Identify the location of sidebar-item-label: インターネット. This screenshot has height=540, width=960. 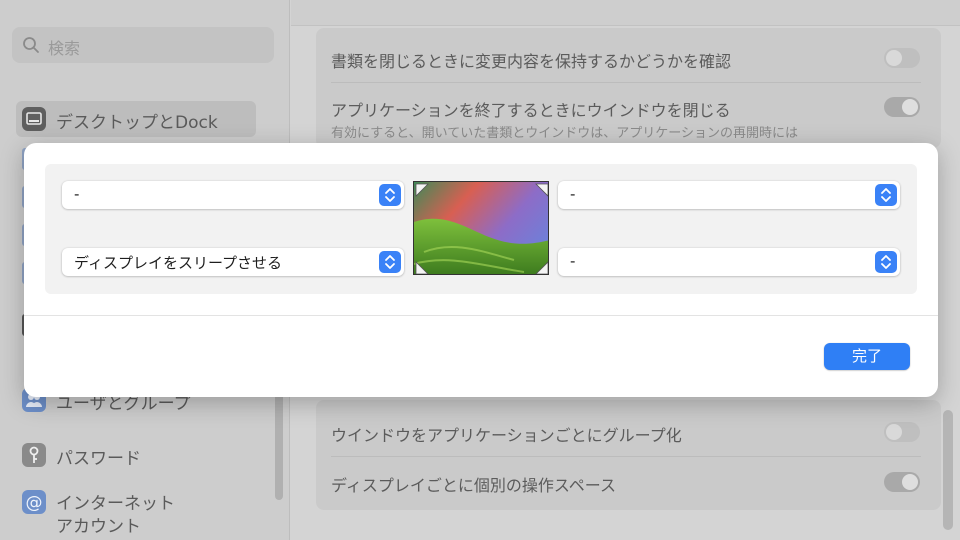
(115, 504).